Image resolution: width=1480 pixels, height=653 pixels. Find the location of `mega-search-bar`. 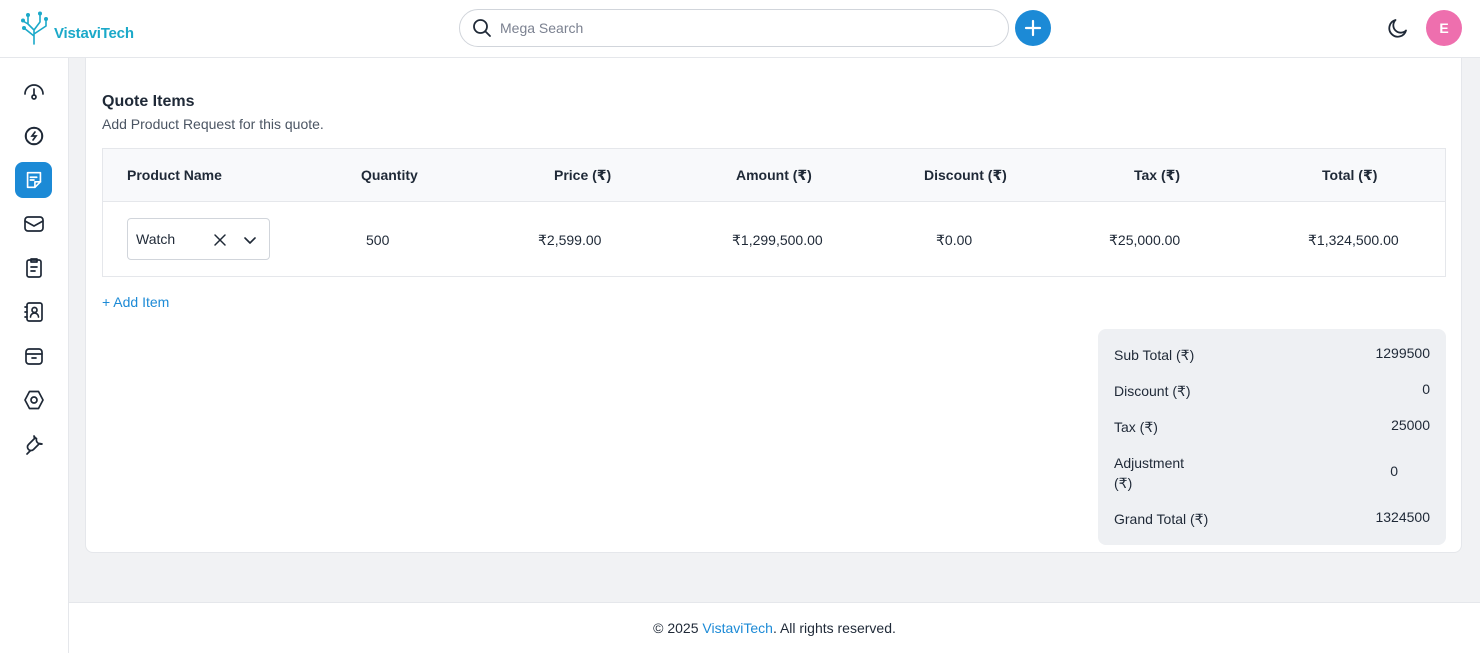

mega-search-bar is located at coordinates (734, 28).